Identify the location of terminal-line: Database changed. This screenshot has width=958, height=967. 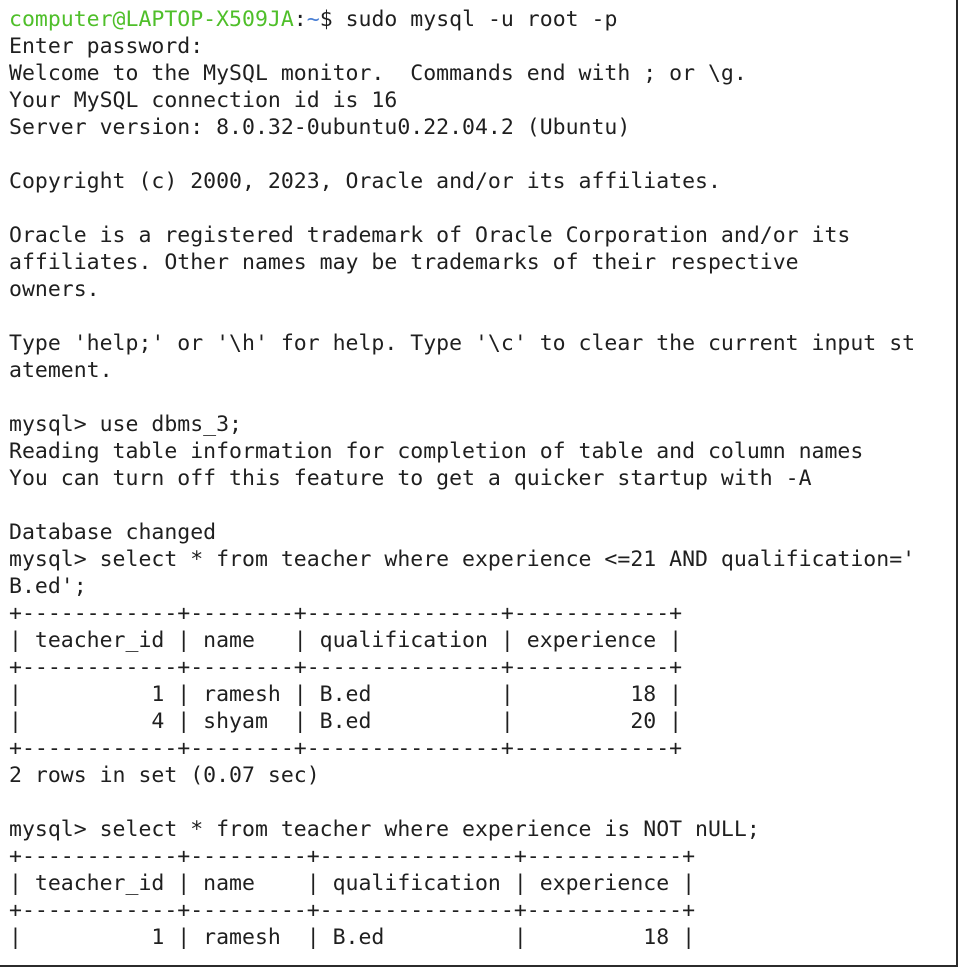
(113, 532).